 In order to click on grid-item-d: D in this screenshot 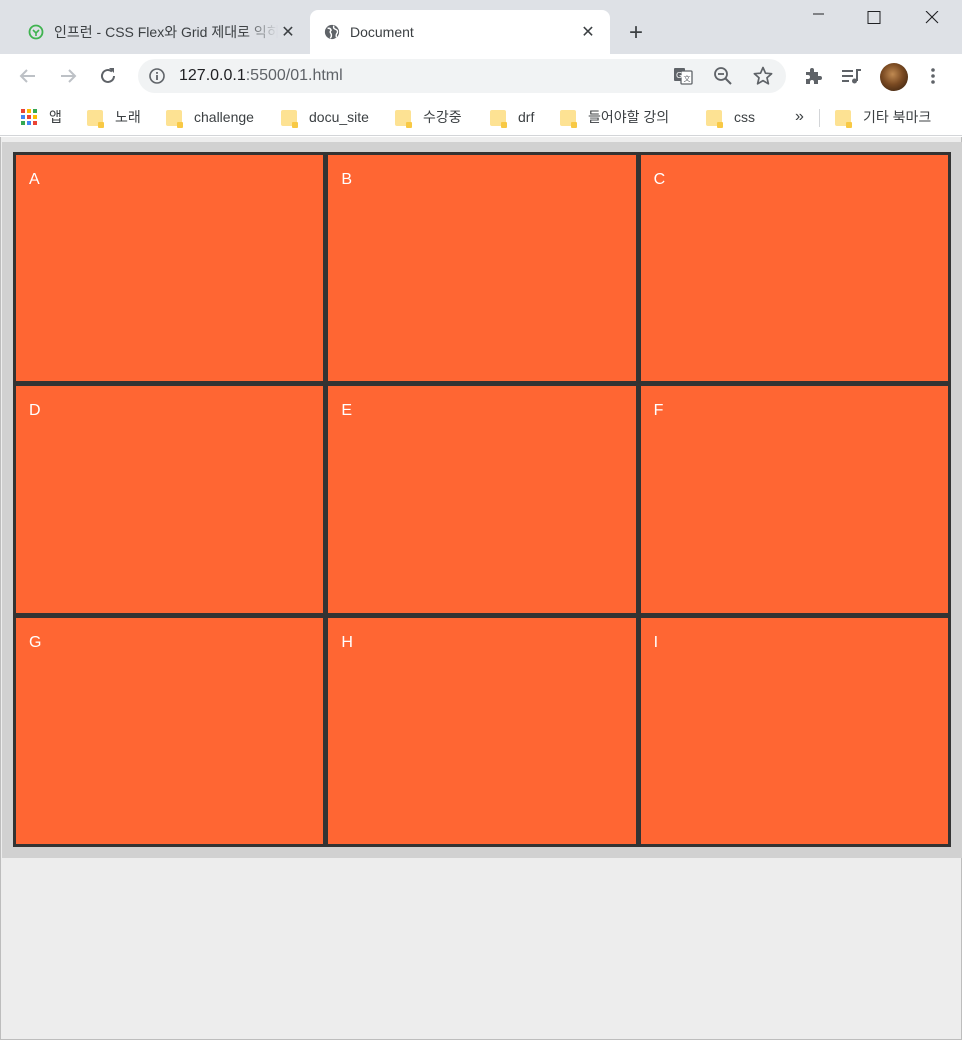, I will do `click(170, 499)`.